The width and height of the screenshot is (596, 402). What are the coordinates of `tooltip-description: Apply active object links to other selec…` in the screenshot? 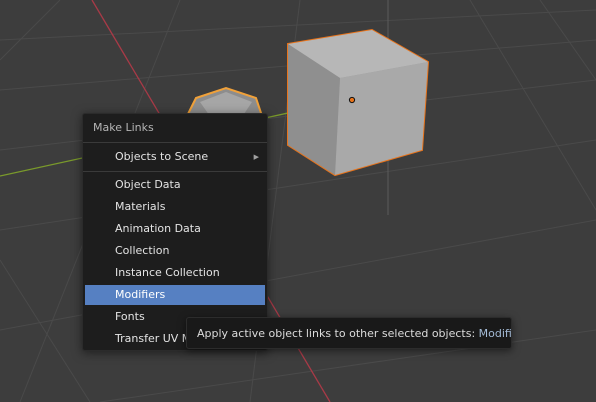 It's located at (336, 333).